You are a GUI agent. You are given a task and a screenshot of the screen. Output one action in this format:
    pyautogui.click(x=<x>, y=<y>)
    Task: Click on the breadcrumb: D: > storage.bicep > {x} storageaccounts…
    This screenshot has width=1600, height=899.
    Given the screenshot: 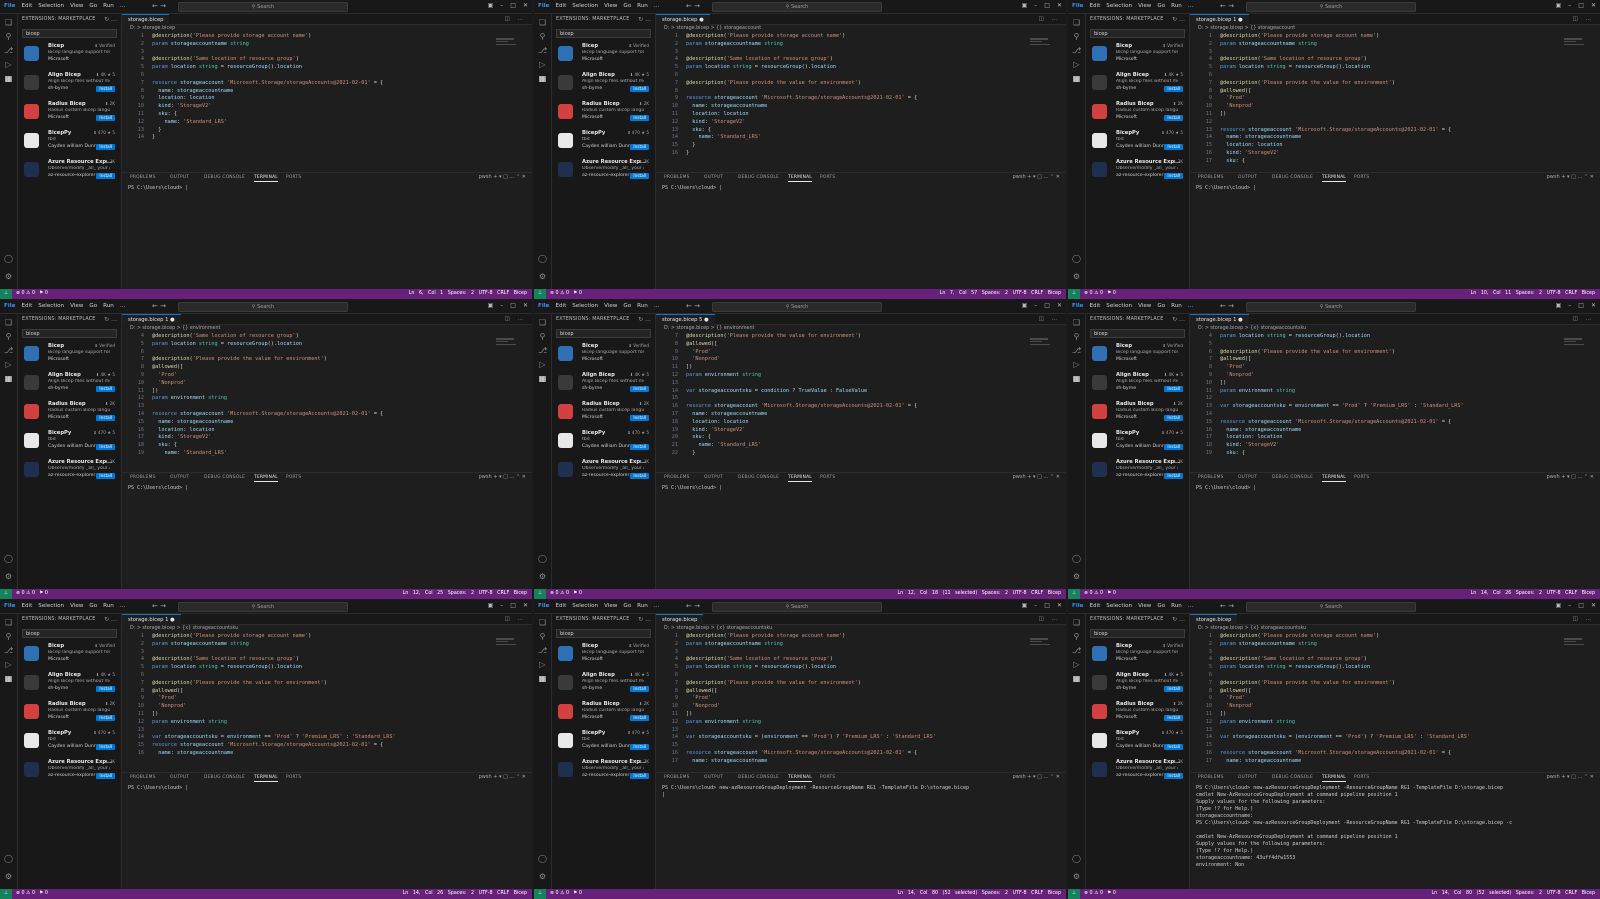 What is the action you would take?
    pyautogui.click(x=1252, y=628)
    